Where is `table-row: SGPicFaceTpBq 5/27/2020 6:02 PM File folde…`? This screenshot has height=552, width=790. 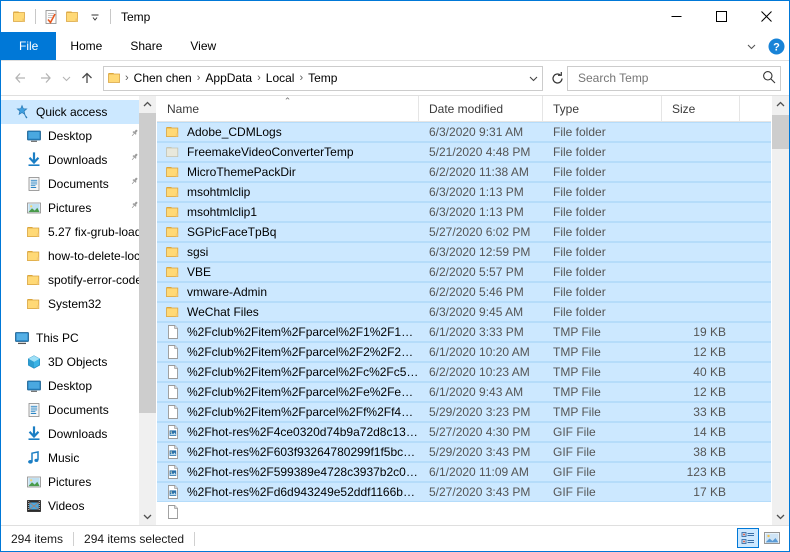
table-row: SGPicFaceTpBq 5/27/2020 6:02 PM File folde… is located at coordinates (473, 232).